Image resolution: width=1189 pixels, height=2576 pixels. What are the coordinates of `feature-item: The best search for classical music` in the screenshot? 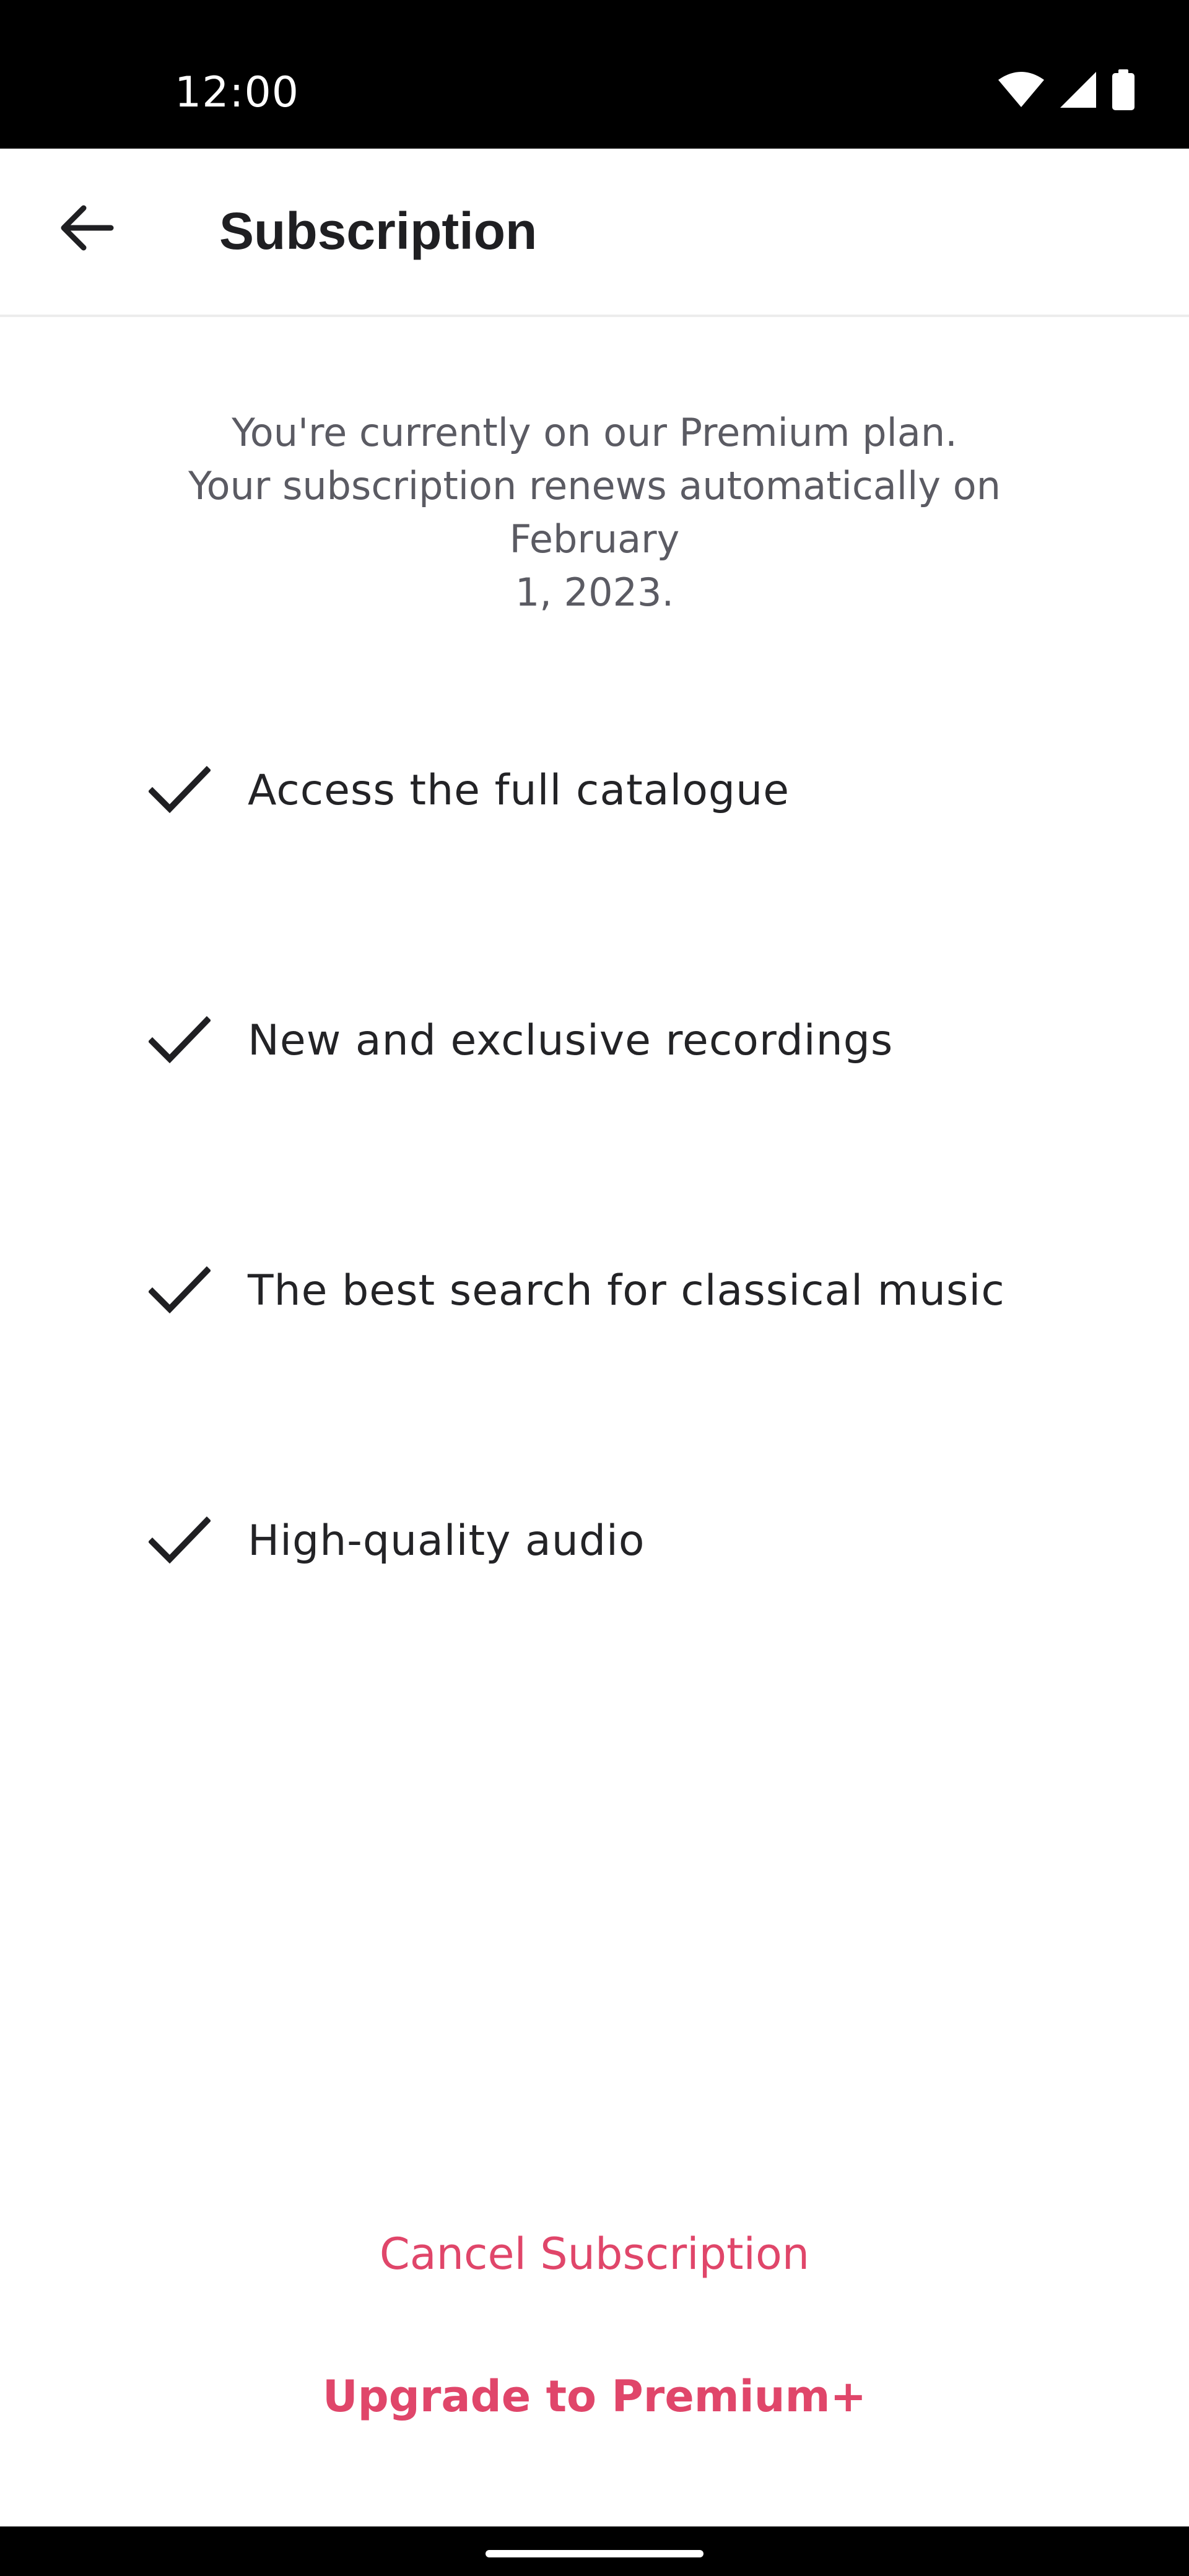 It's located at (632, 1290).